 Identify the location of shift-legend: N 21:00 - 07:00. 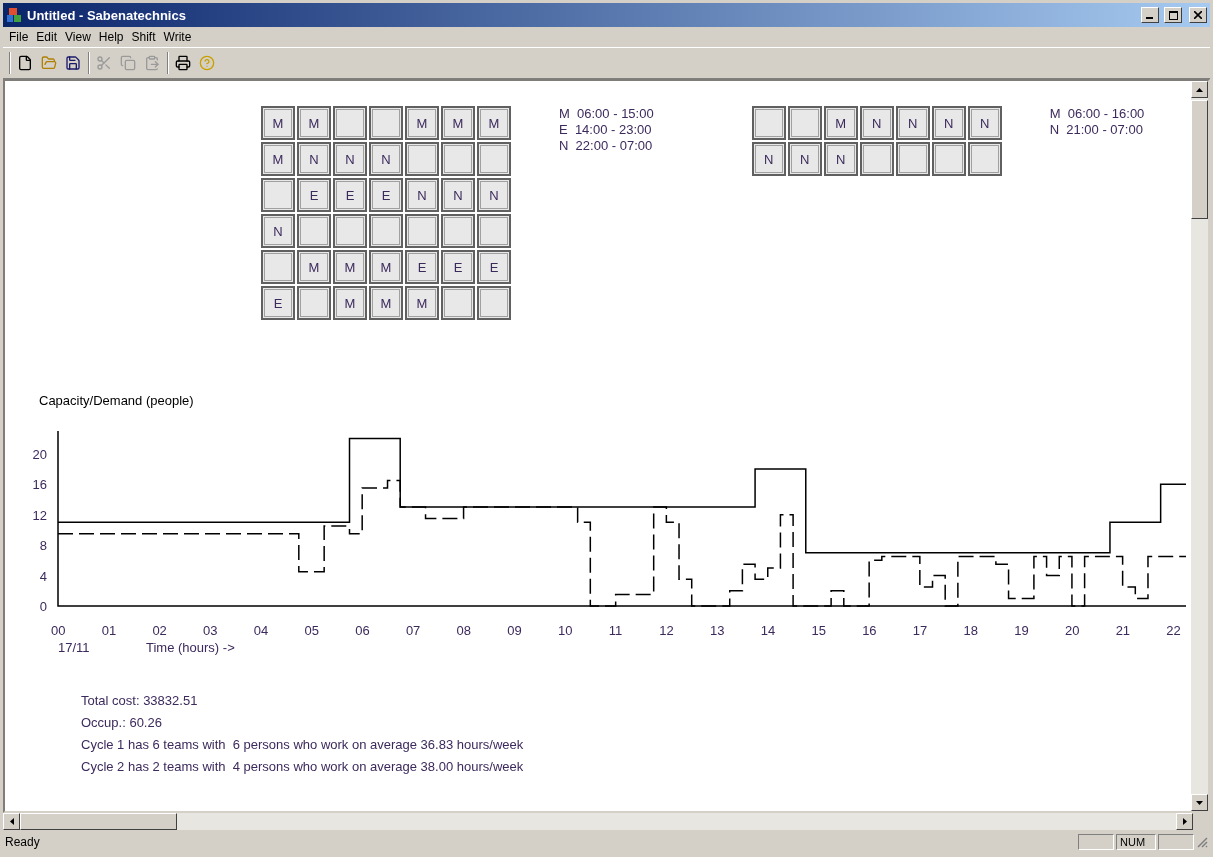
(1097, 129).